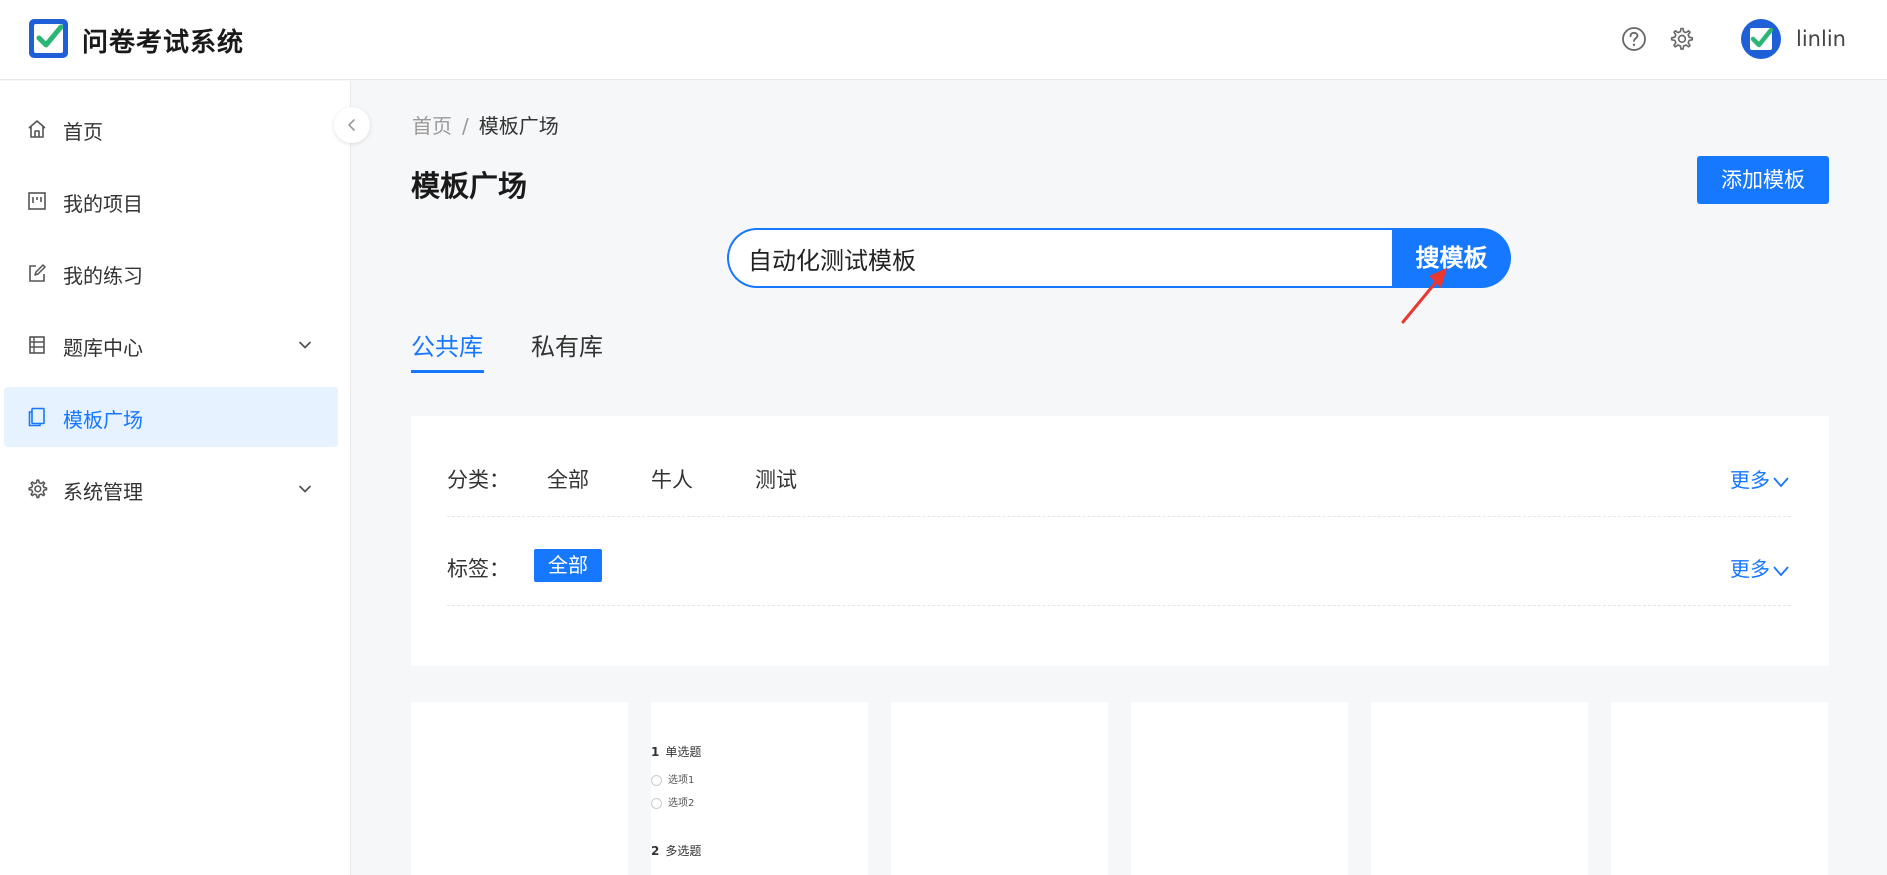 Image resolution: width=1887 pixels, height=875 pixels. What do you see at coordinates (672, 801) in the screenshot?
I see `question-option: 选项2` at bounding box center [672, 801].